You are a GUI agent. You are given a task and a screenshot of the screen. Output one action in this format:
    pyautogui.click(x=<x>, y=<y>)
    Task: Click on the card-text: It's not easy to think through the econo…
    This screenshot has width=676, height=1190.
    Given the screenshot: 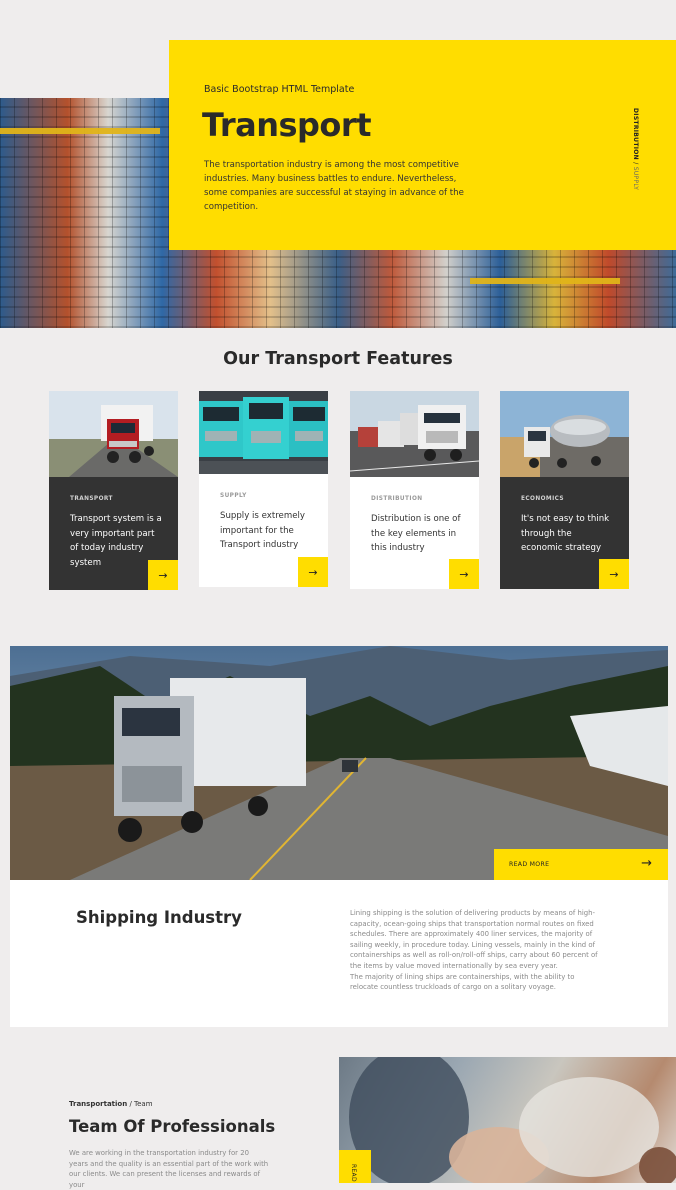 What is the action you would take?
    pyautogui.click(x=565, y=533)
    